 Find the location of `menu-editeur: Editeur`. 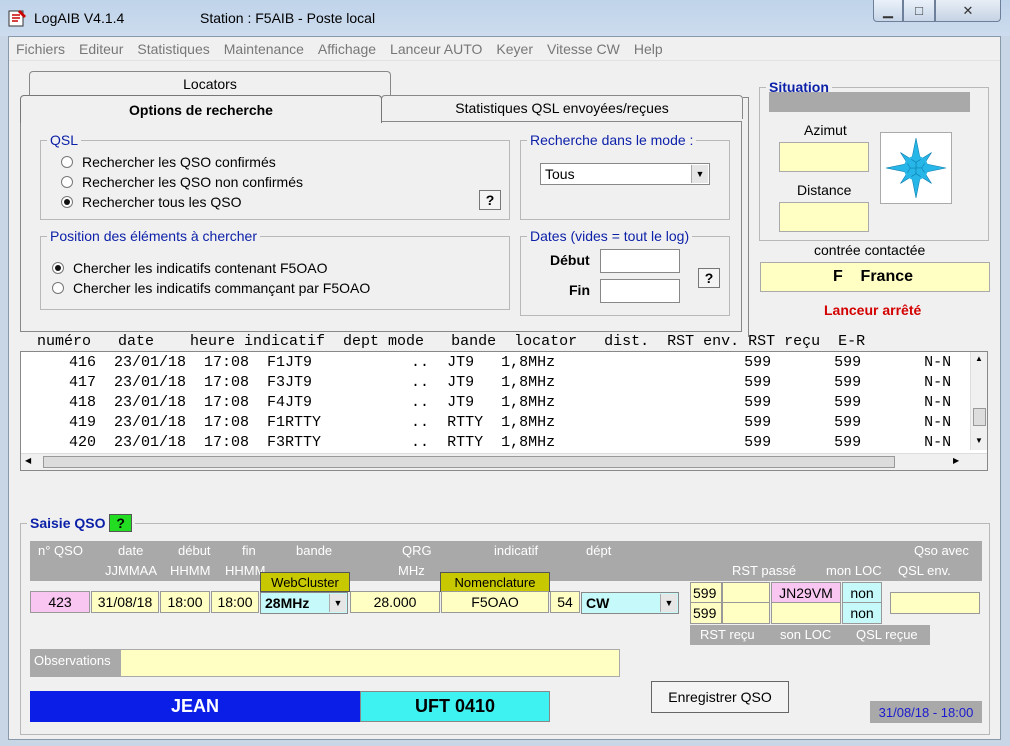

menu-editeur: Editeur is located at coordinates (101, 49).